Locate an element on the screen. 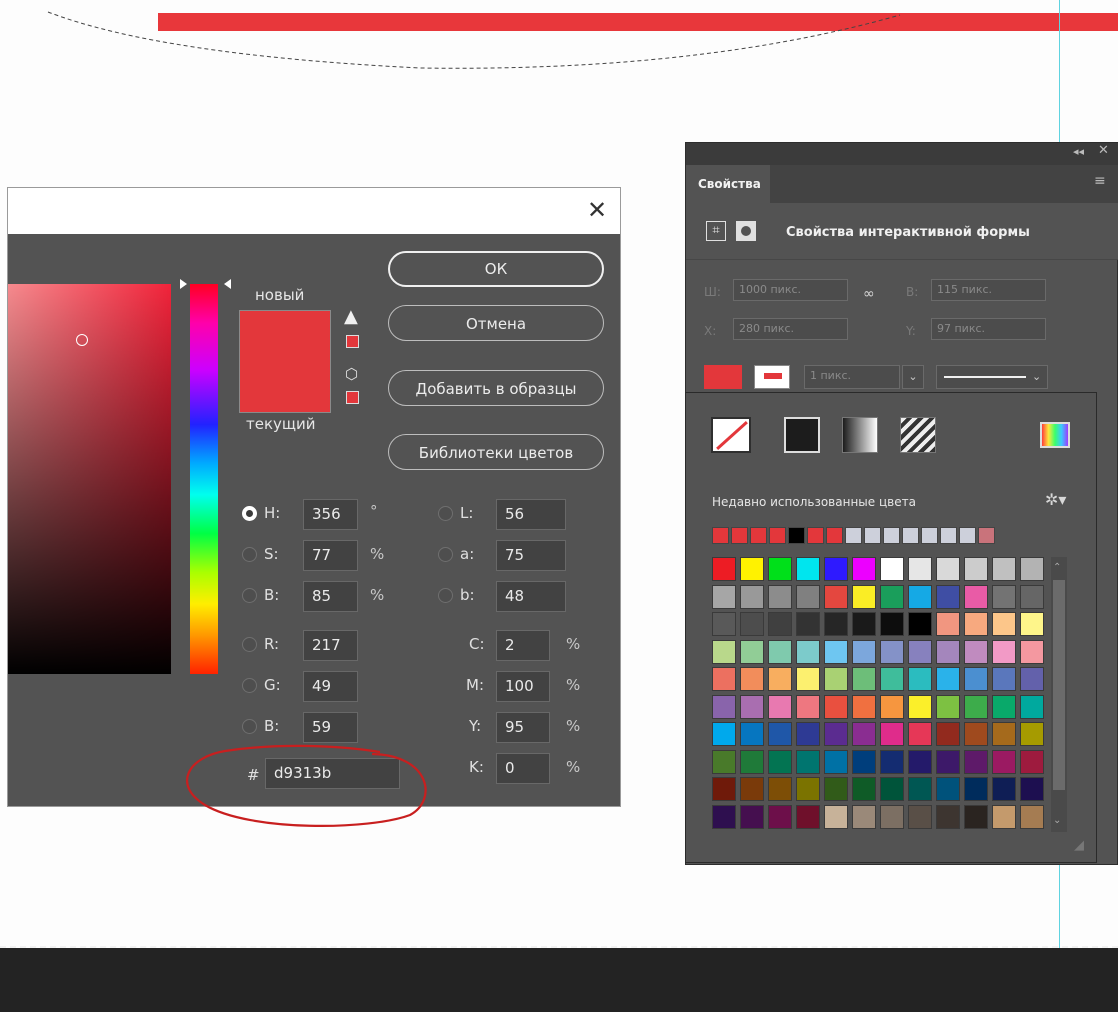  color-picker-icon is located at coordinates (1055, 435).